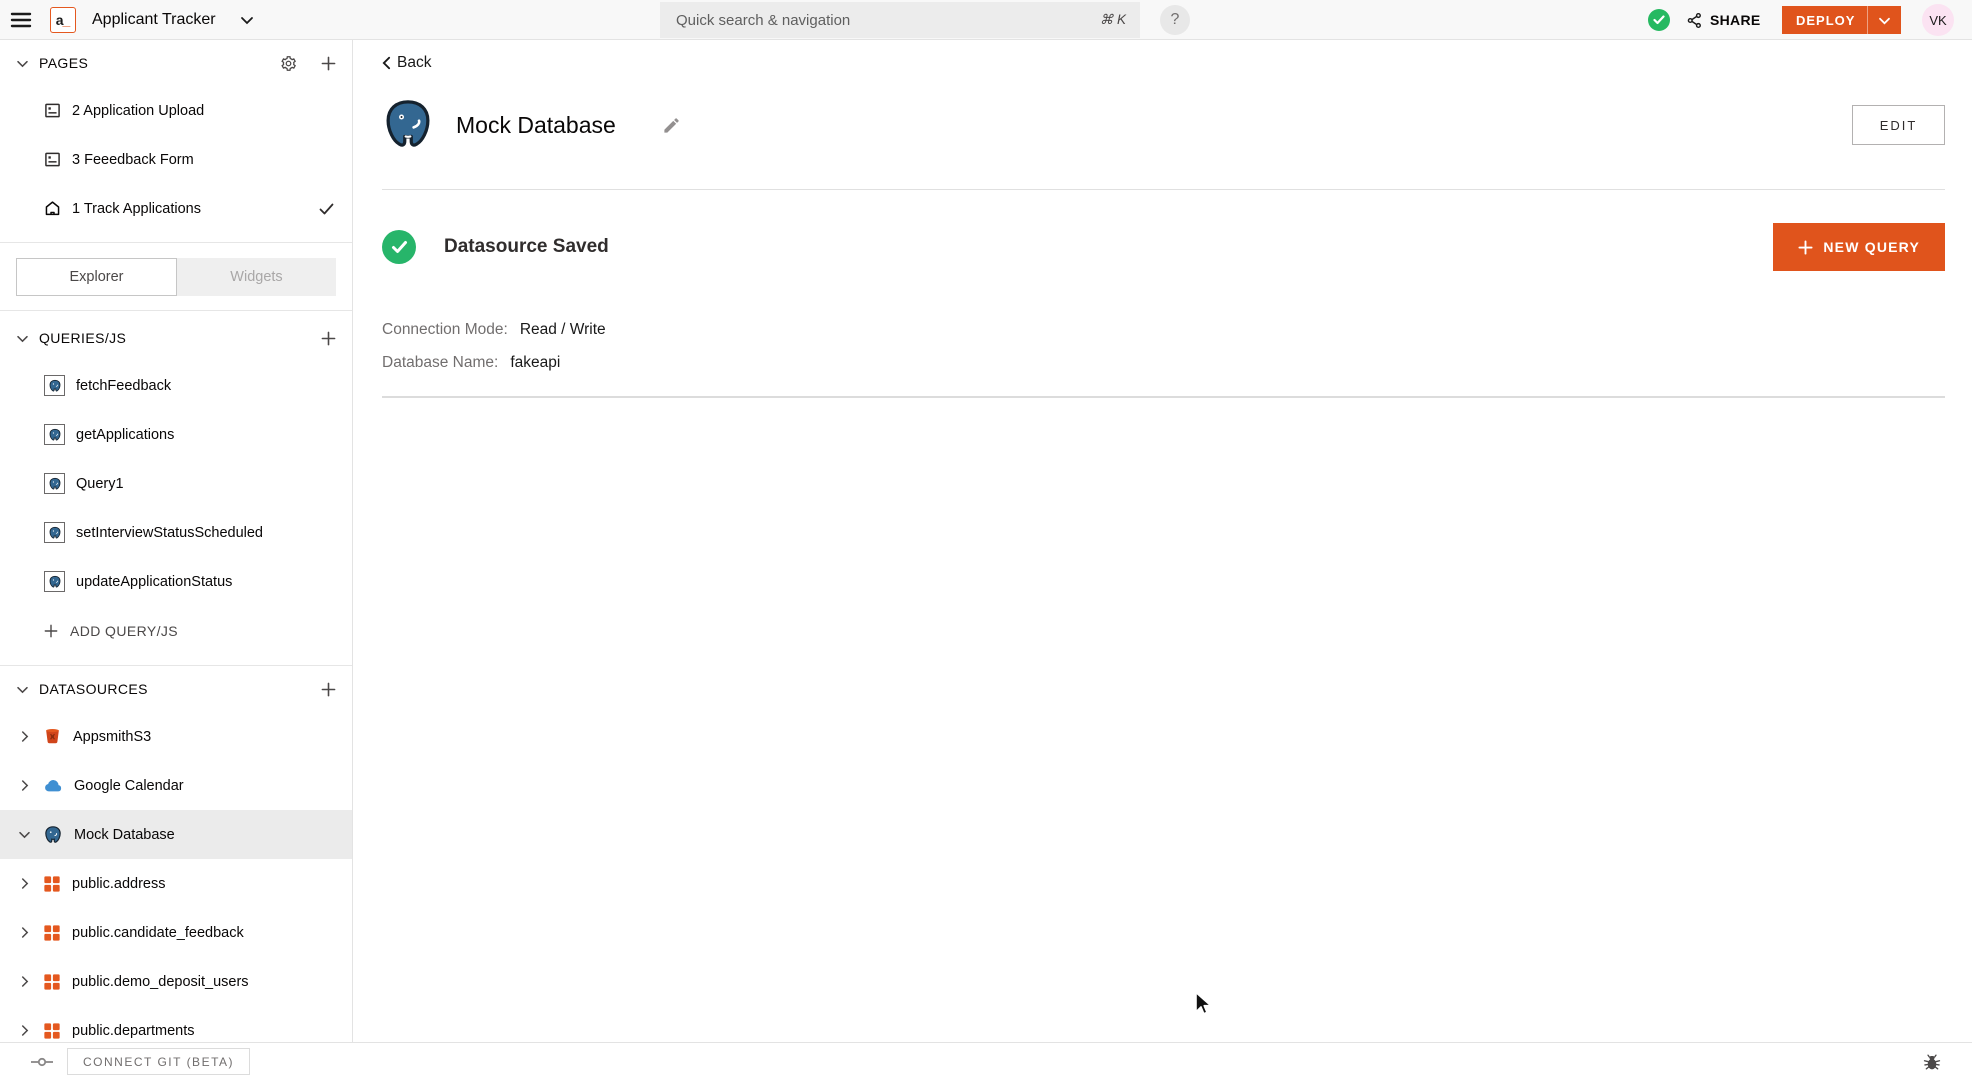  What do you see at coordinates (986, 1061) in the screenshot?
I see `footer-bar: CONNECT GIT (BETA)` at bounding box center [986, 1061].